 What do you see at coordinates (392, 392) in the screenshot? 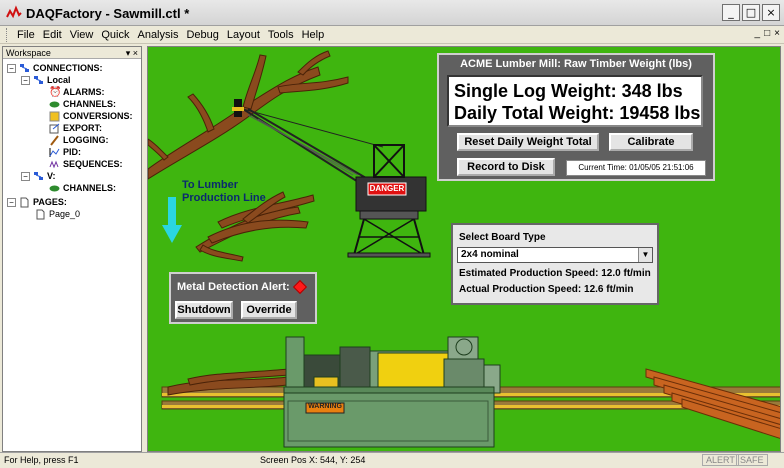
I see `saw-machine` at bounding box center [392, 392].